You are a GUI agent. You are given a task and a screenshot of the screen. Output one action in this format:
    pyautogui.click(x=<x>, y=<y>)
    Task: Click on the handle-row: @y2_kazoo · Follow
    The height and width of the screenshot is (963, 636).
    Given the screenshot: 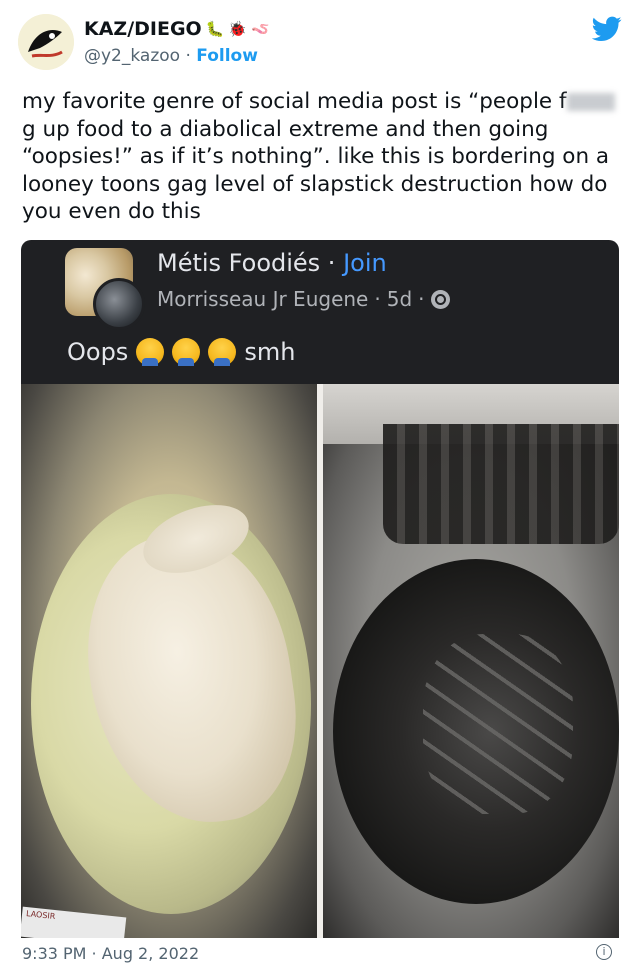 What is the action you would take?
    pyautogui.click(x=171, y=56)
    